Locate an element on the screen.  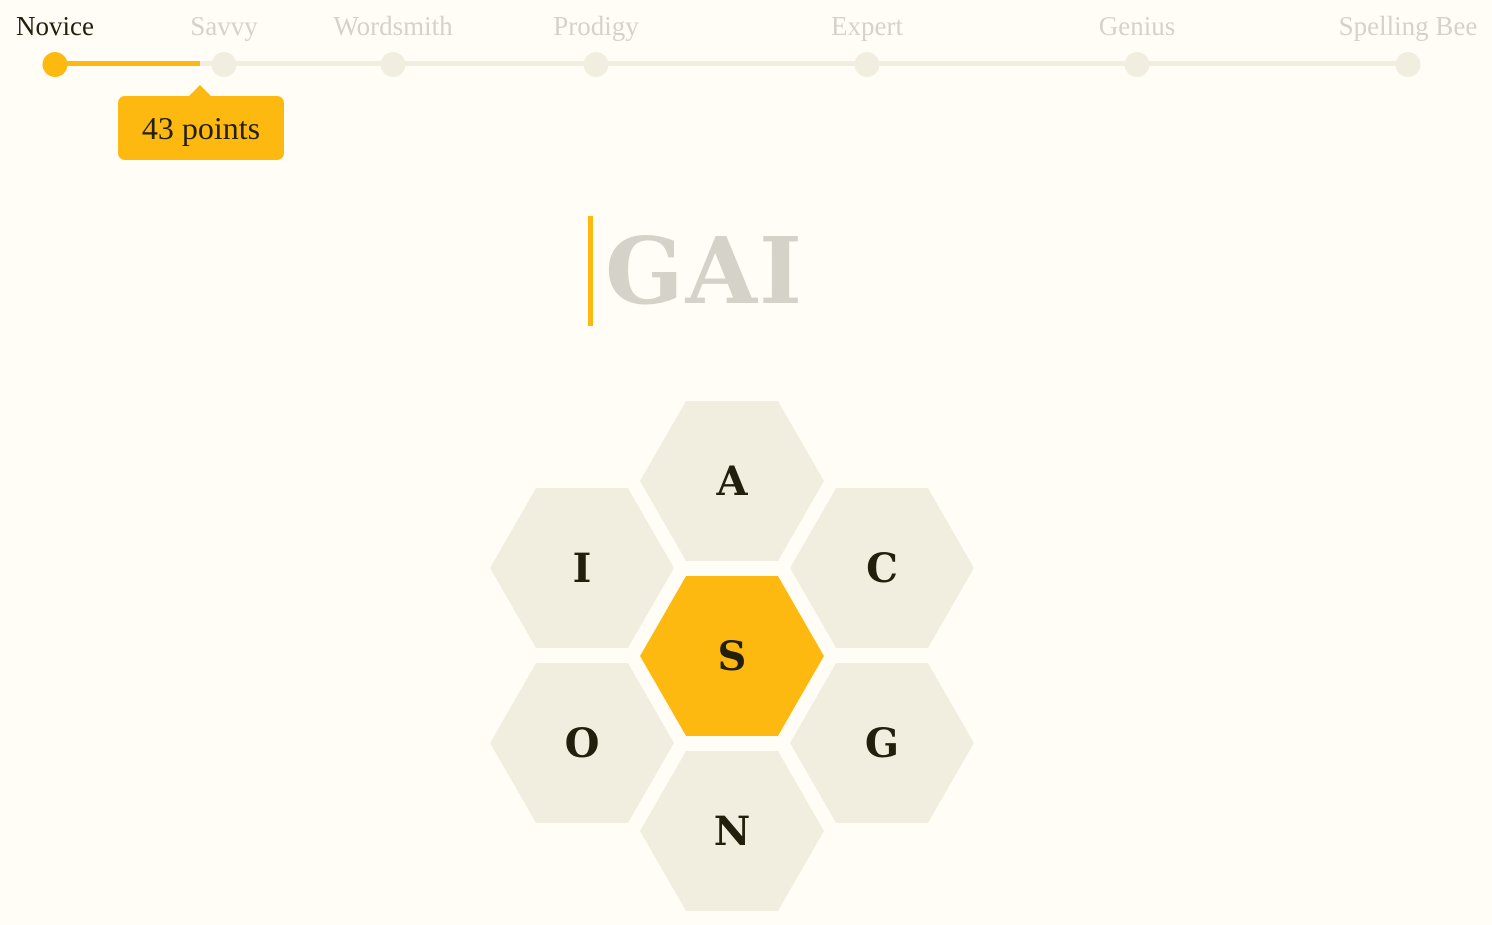
hive-letter: A is located at coordinates (732, 481).